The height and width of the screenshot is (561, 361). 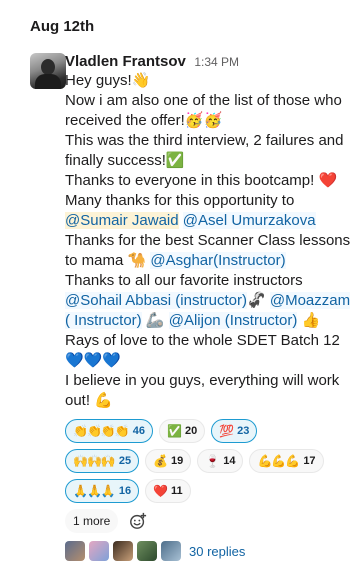 What do you see at coordinates (125, 61) in the screenshot?
I see `sender-name: Vladlen Frantsov` at bounding box center [125, 61].